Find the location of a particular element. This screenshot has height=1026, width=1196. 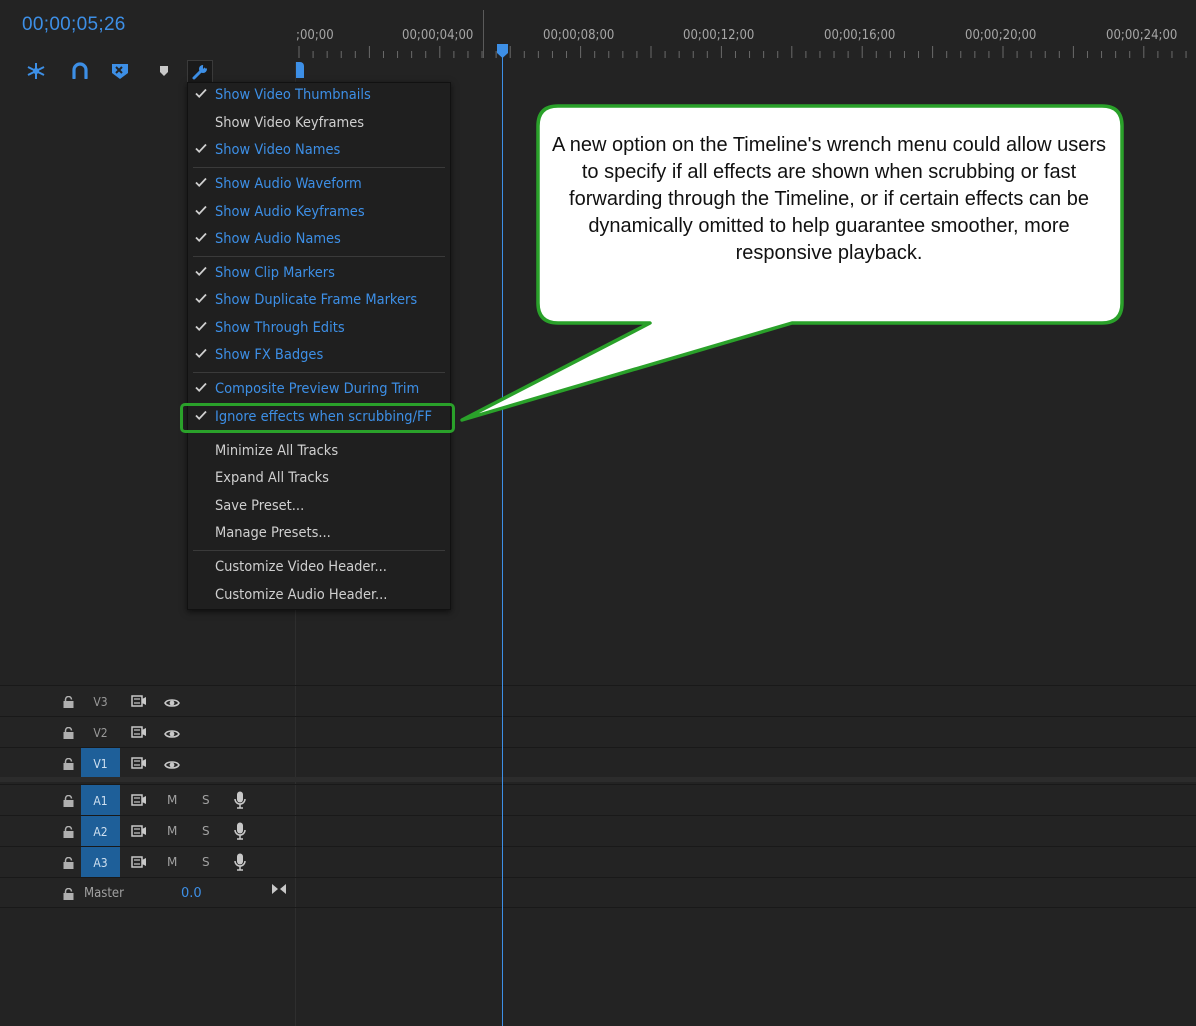

menu-item: Minimize All Tracks is located at coordinates (319, 452).